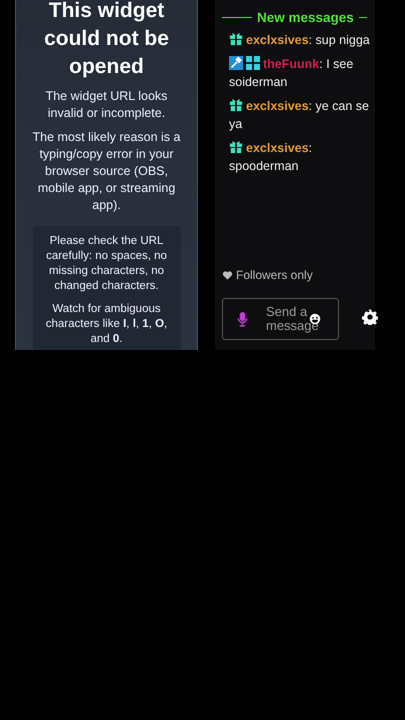 Image resolution: width=405 pixels, height=720 pixels. I want to click on chat-message: exclxsives: spooderman, so click(271, 157).